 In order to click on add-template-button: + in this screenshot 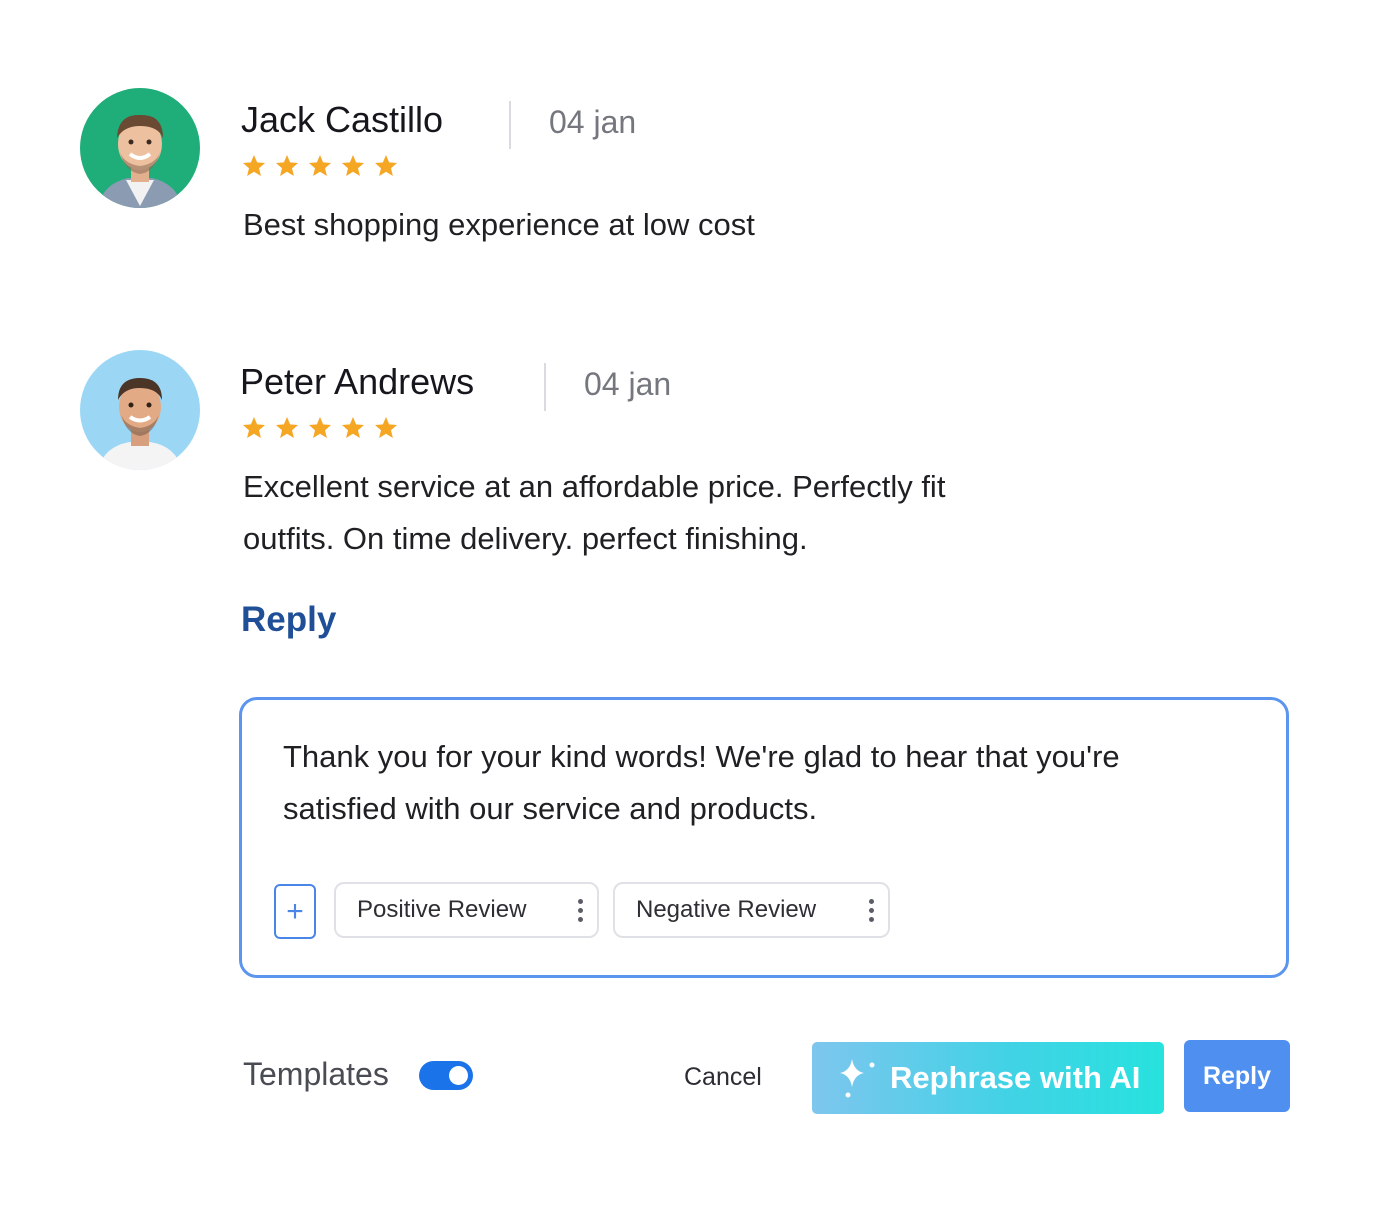, I will do `click(295, 911)`.